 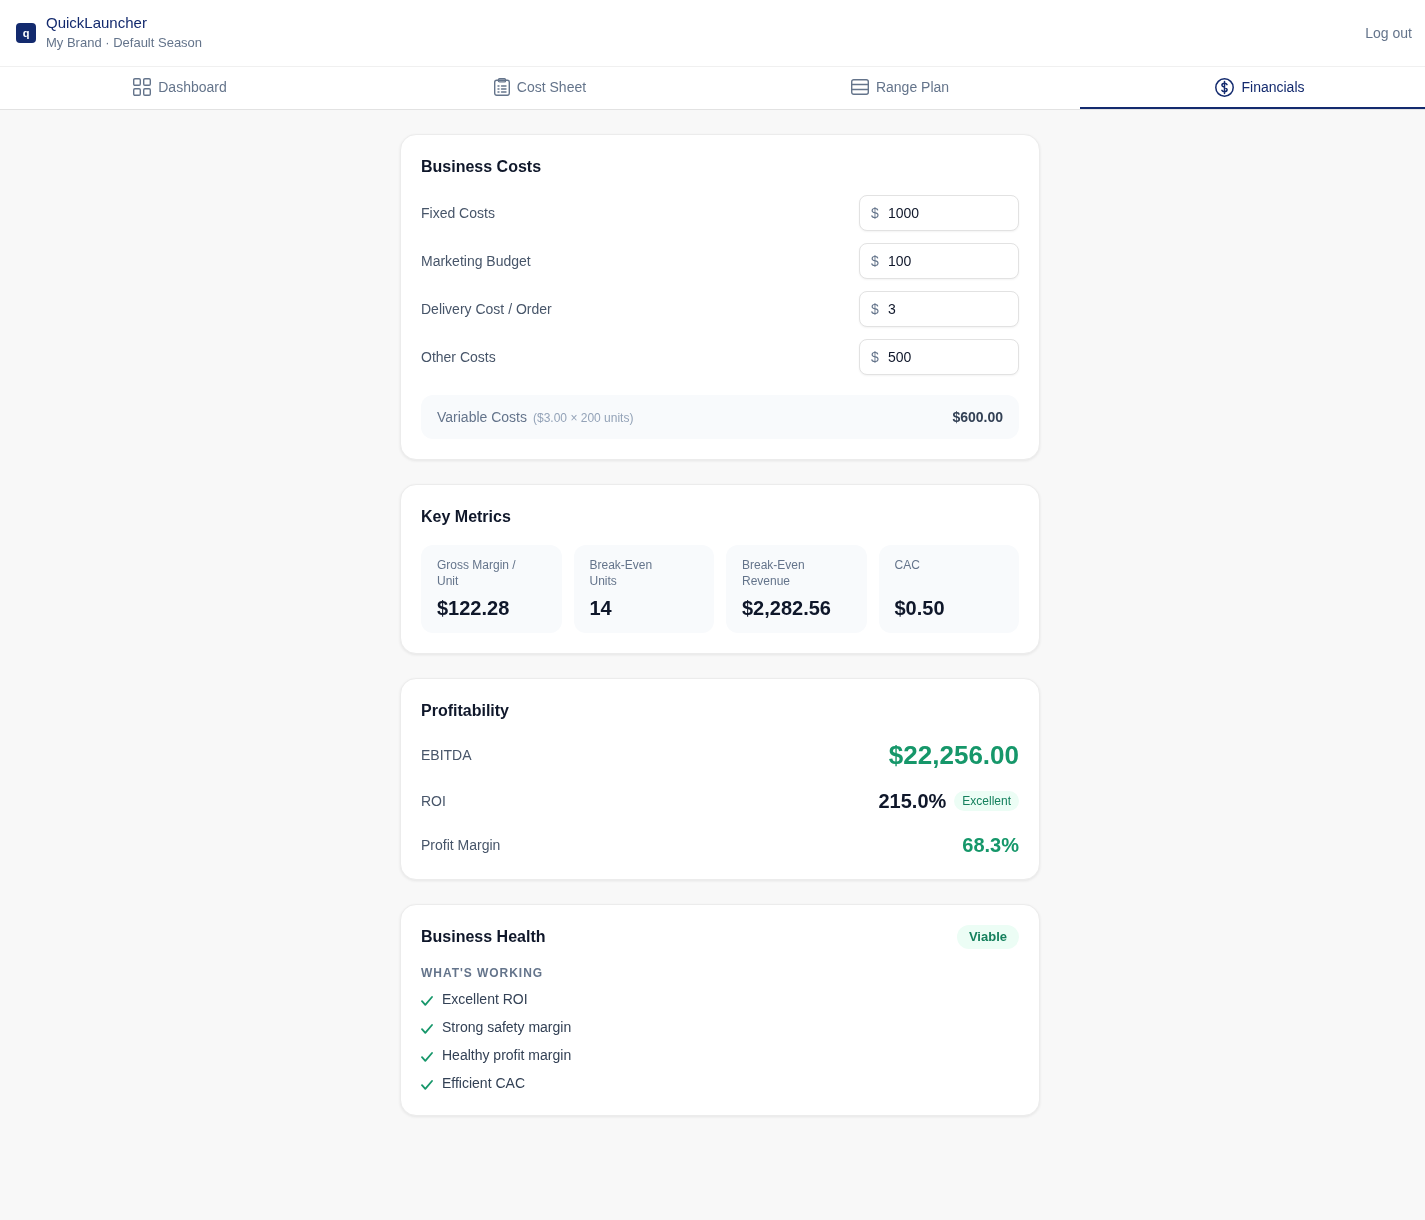 What do you see at coordinates (774, 573) in the screenshot?
I see `metric-label: Break-Even Revenue` at bounding box center [774, 573].